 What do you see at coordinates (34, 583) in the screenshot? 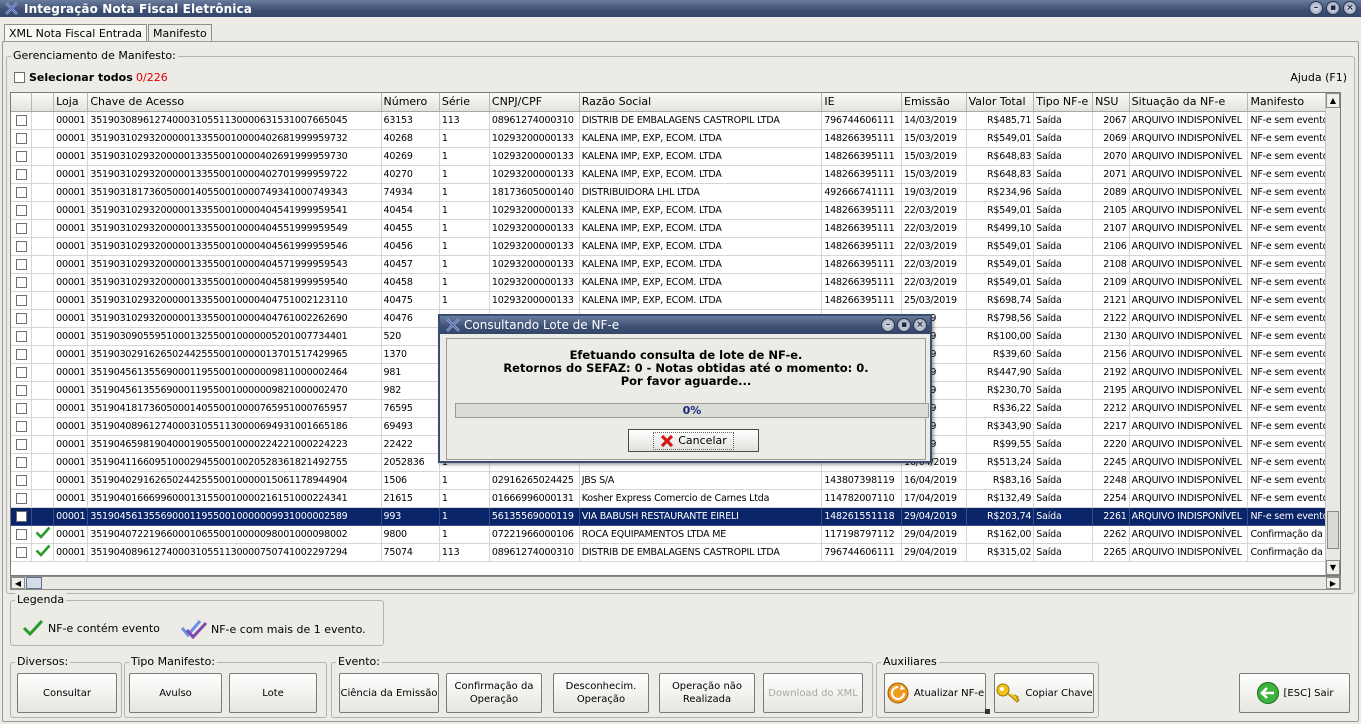
I see `hscroll-thumb` at bounding box center [34, 583].